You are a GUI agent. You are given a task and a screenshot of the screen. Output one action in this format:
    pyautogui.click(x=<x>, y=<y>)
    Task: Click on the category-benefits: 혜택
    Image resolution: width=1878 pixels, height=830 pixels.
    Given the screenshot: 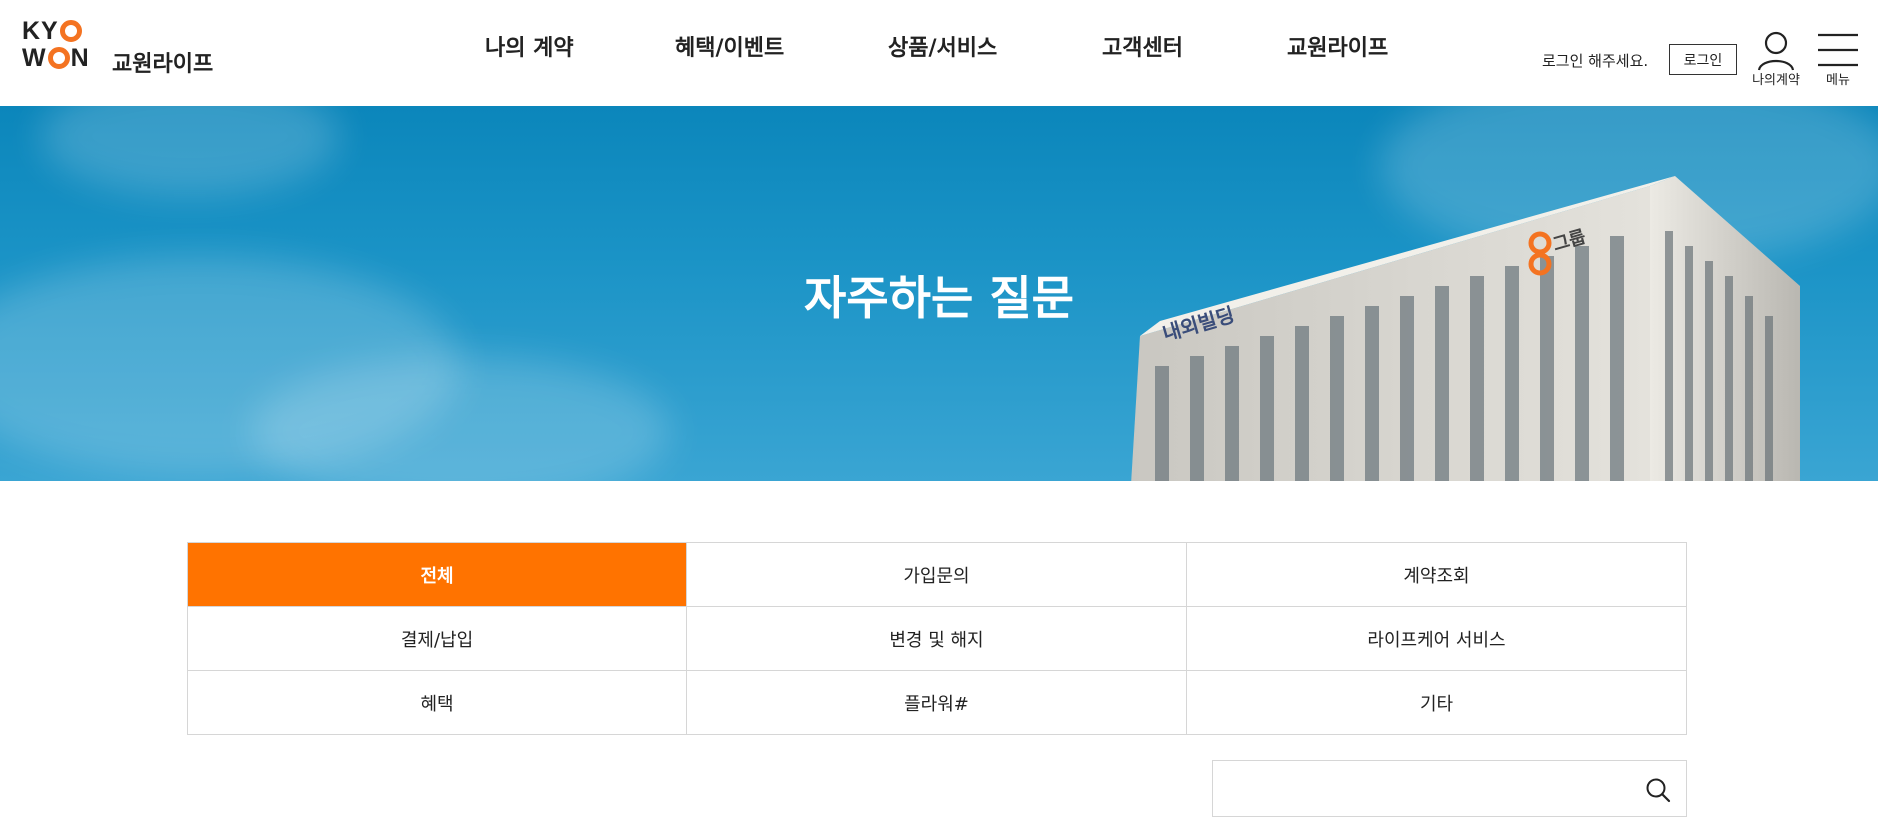 What is the action you would take?
    pyautogui.click(x=437, y=703)
    